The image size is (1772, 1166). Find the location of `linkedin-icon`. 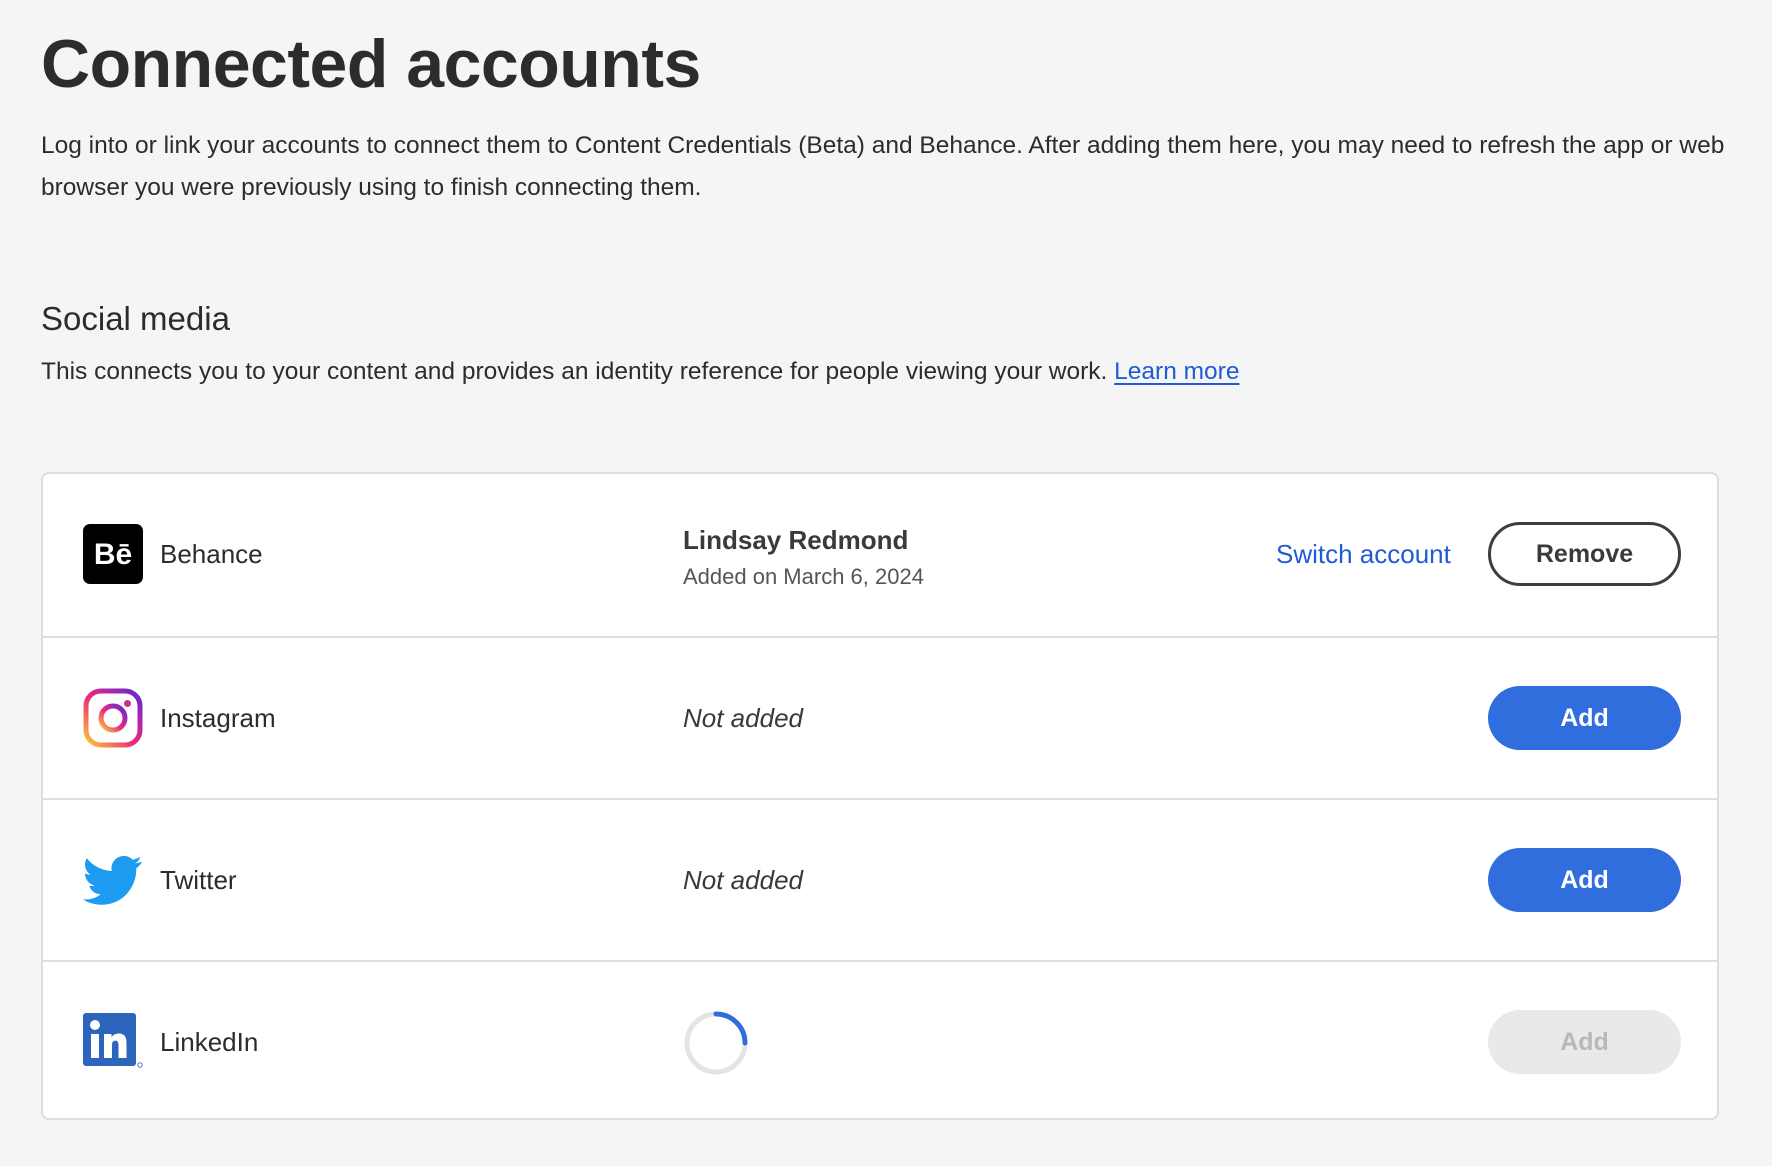

linkedin-icon is located at coordinates (113, 1040).